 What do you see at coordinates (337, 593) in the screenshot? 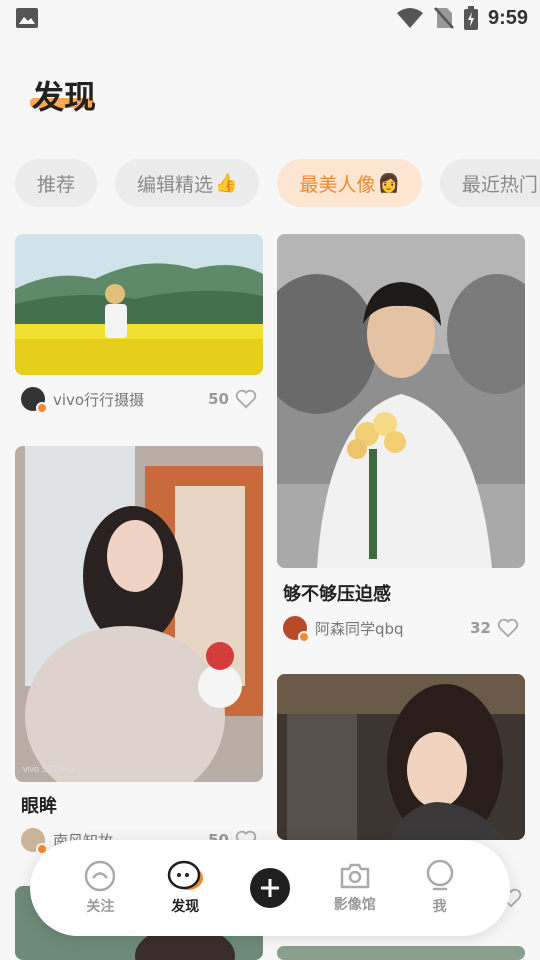
I see `card-title: 够不够压迫感` at bounding box center [337, 593].